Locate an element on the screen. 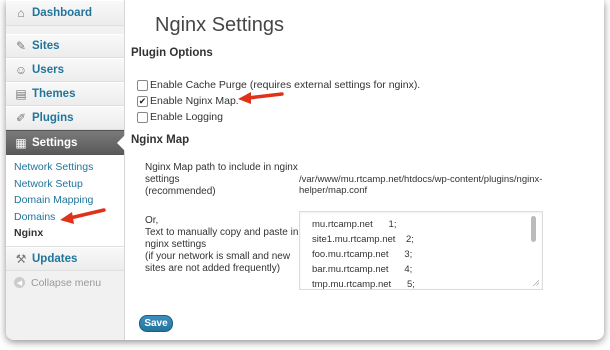 The height and width of the screenshot is (350, 610). collapse-menu-button: ◀ Collapse menu is located at coordinates (65, 280).